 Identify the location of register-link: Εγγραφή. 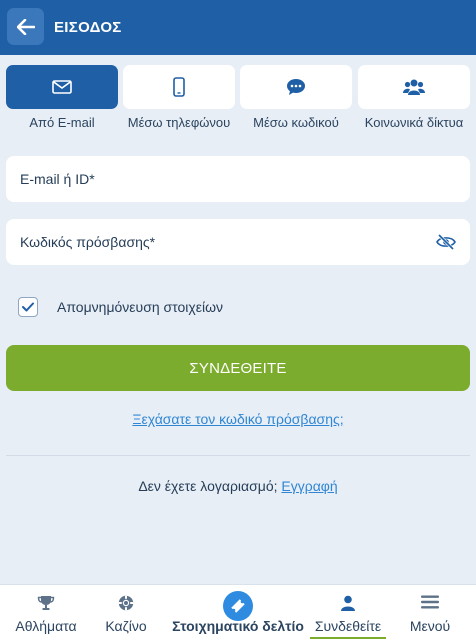
(309, 486).